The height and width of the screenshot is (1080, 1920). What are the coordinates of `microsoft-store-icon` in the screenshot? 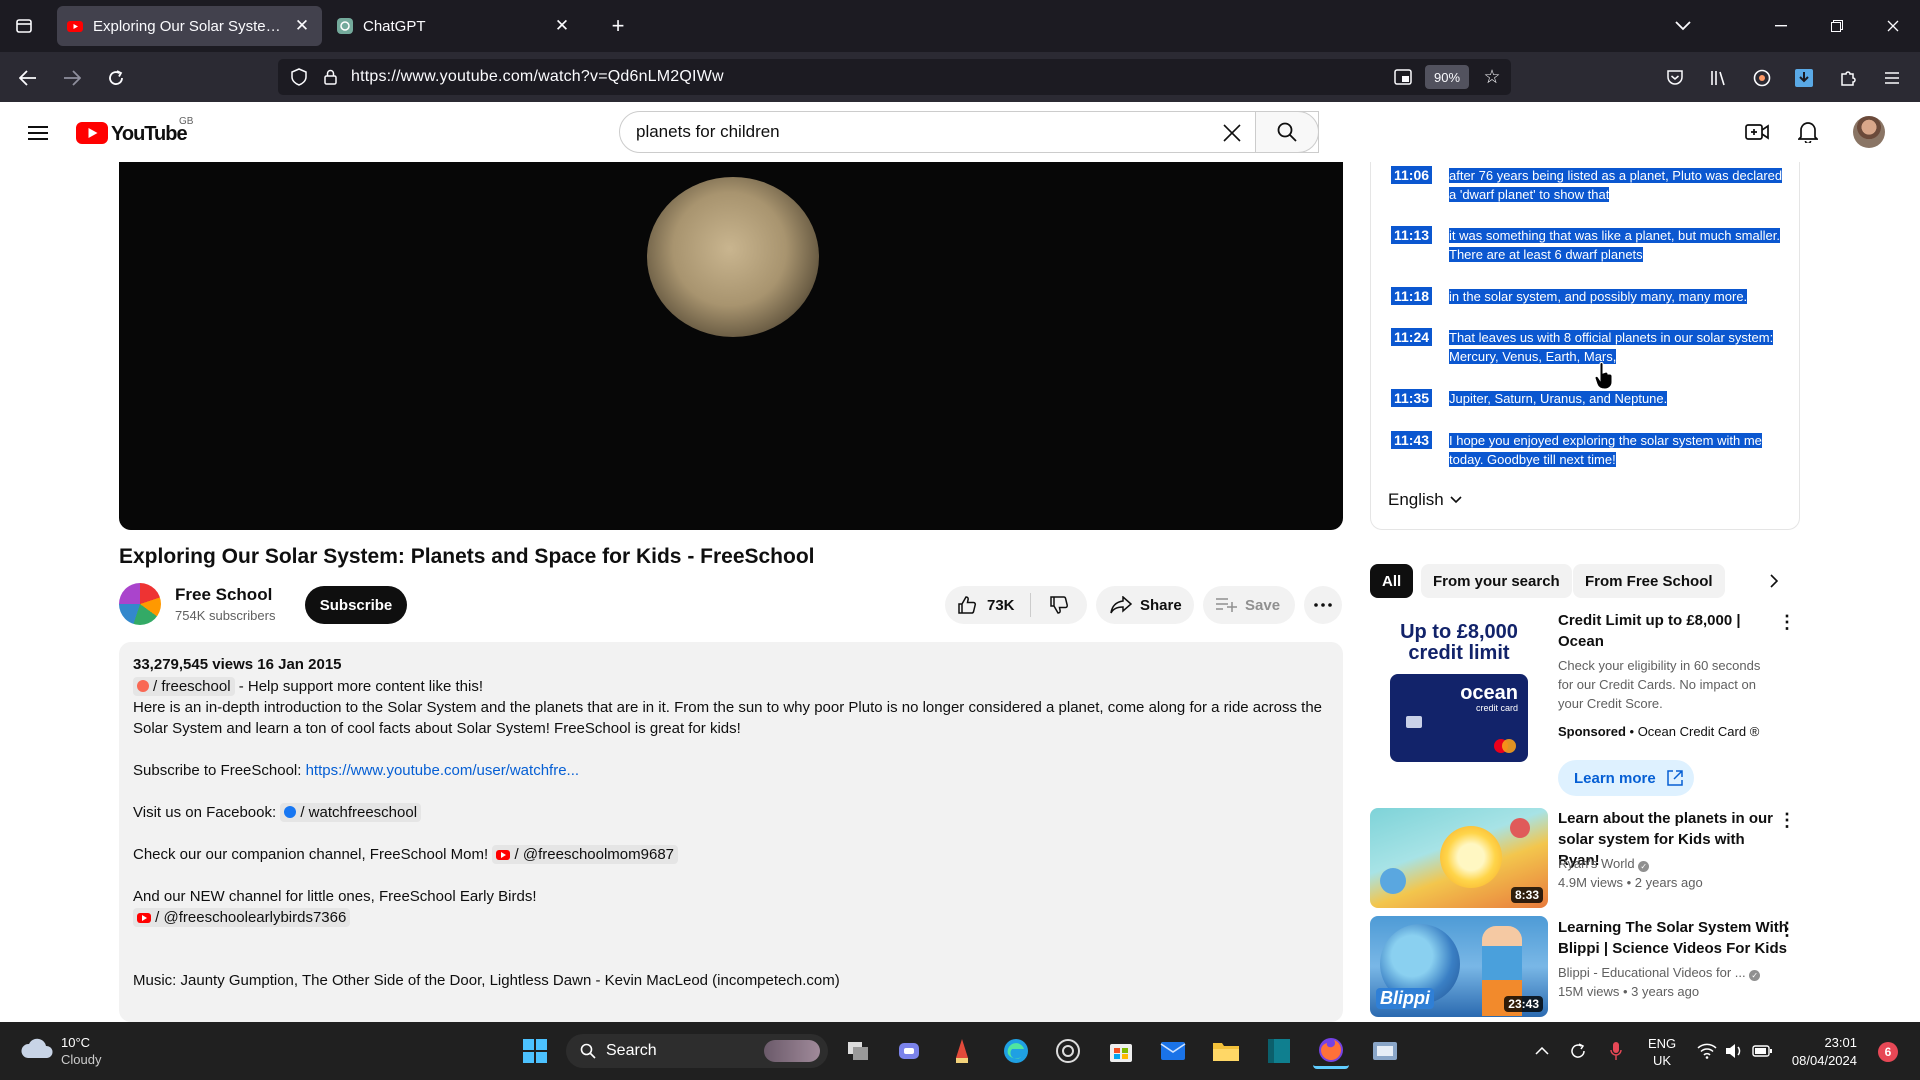 It's located at (1121, 1051).